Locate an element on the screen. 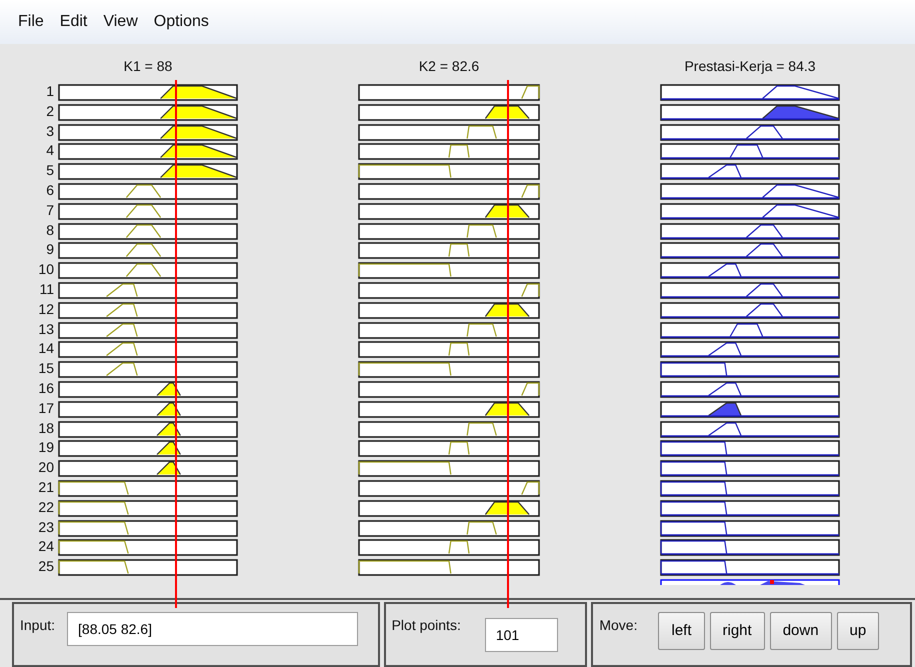  move-button: up is located at coordinates (858, 631).